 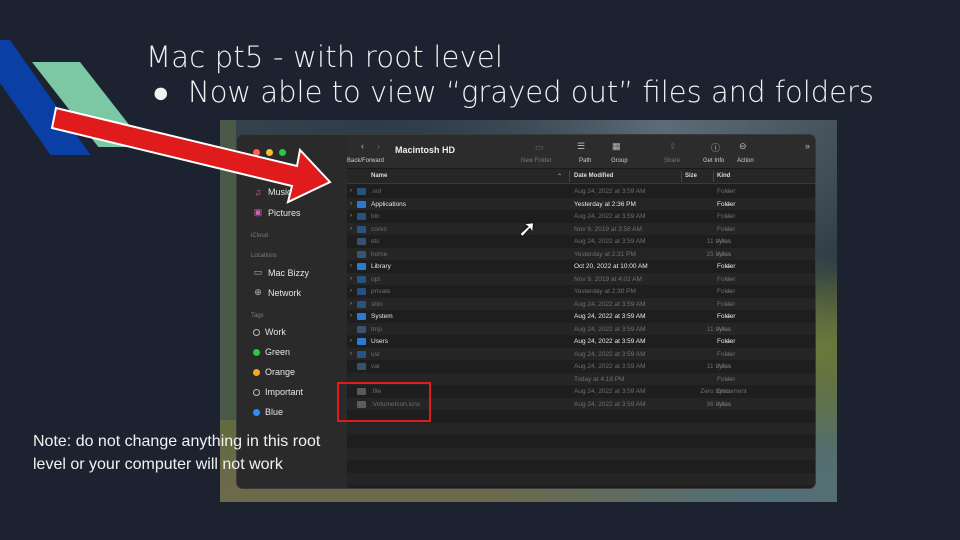 I want to click on arrow-shape, so click(x=191, y=155).